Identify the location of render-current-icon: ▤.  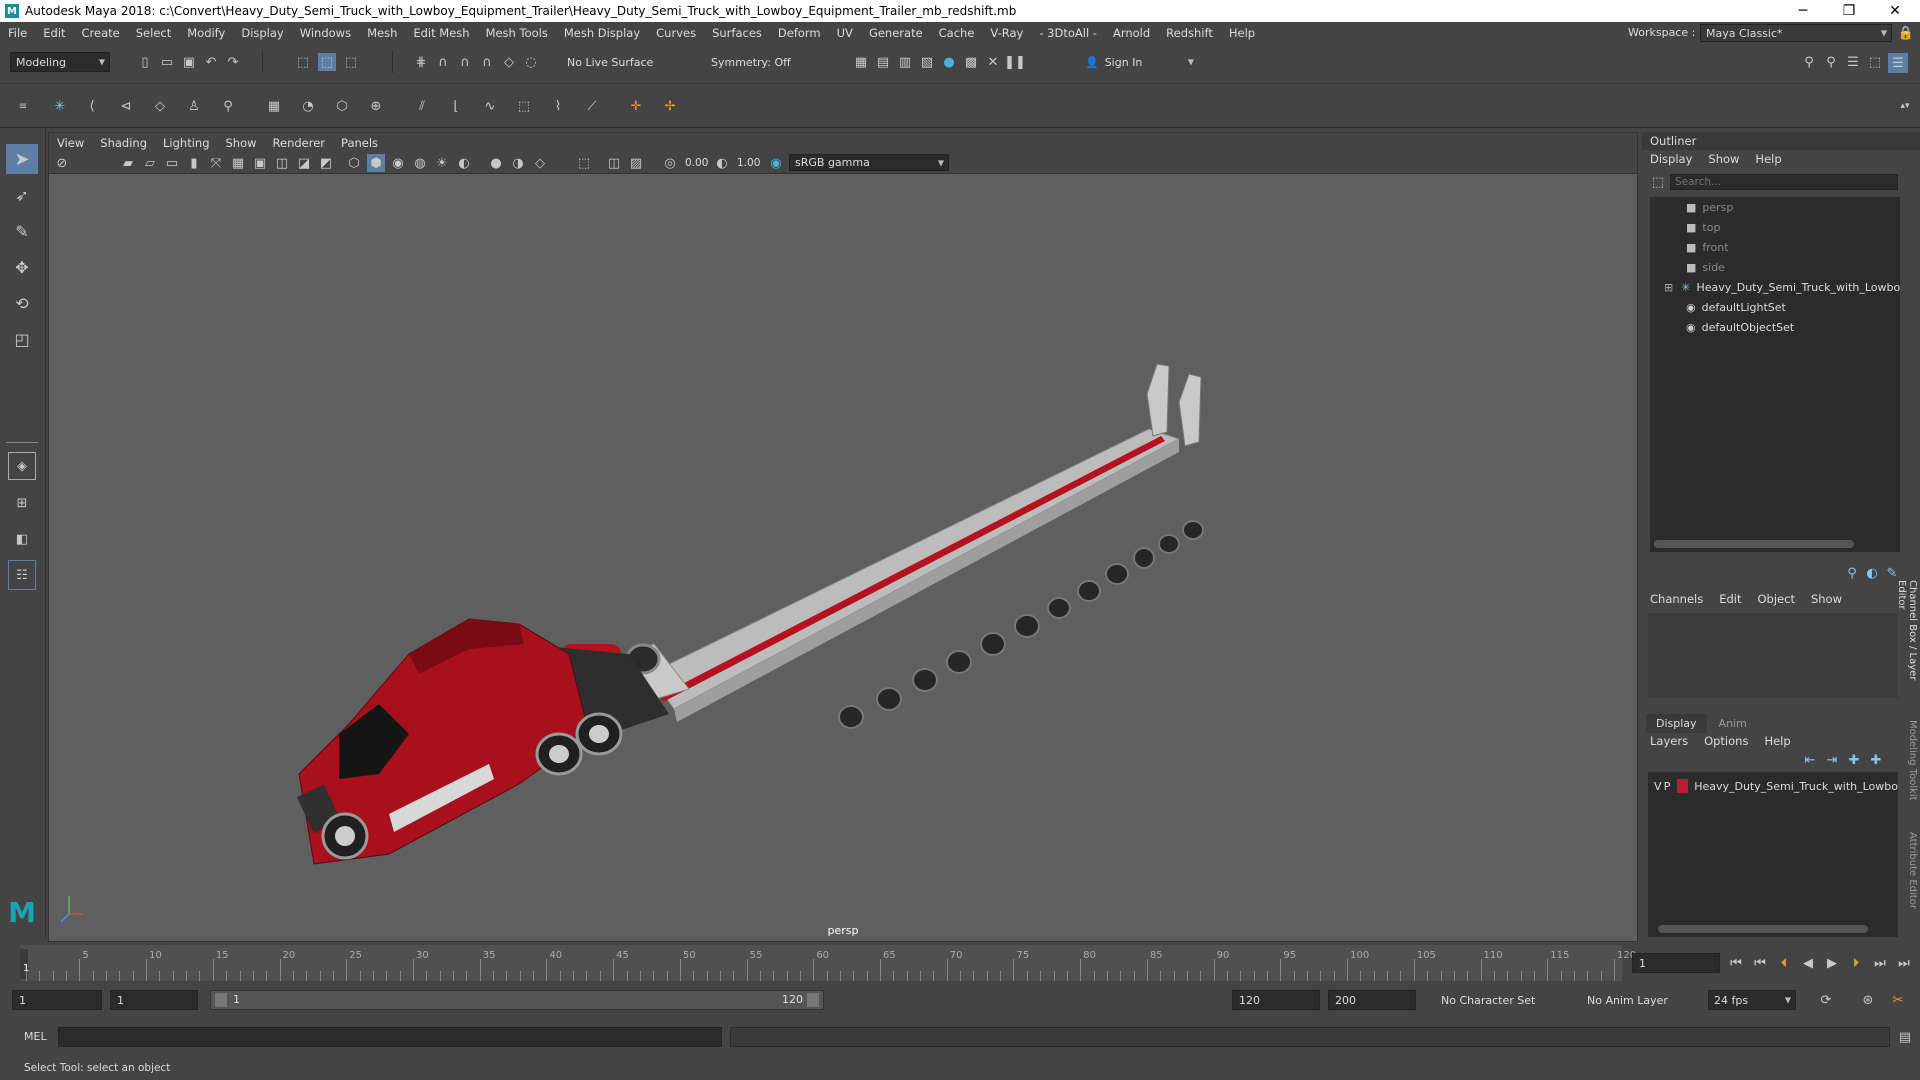
(883, 62).